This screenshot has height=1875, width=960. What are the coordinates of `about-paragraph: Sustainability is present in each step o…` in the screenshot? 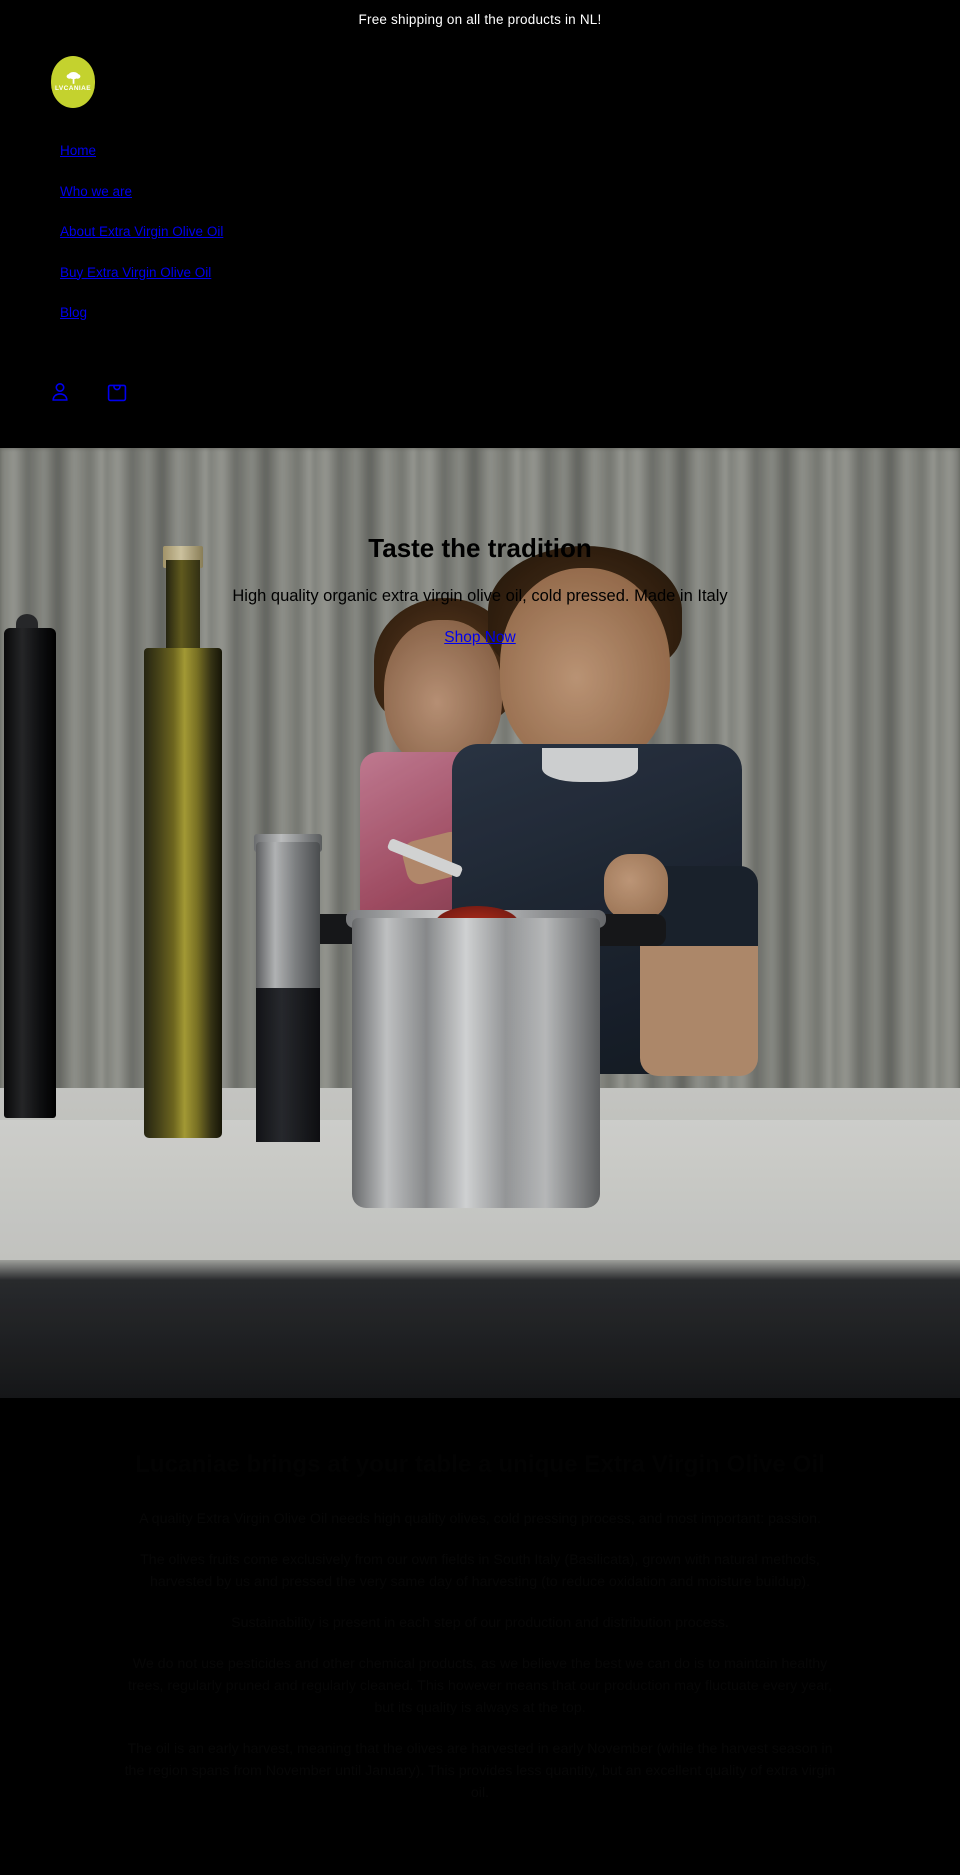 It's located at (480, 1622).